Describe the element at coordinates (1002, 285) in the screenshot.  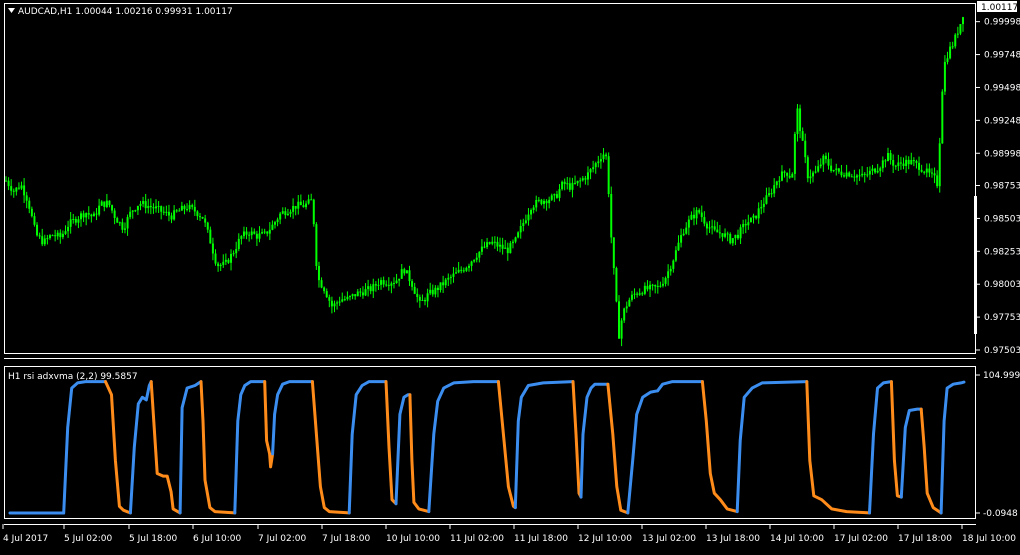
I see `price-axis-label: 0.98003` at that location.